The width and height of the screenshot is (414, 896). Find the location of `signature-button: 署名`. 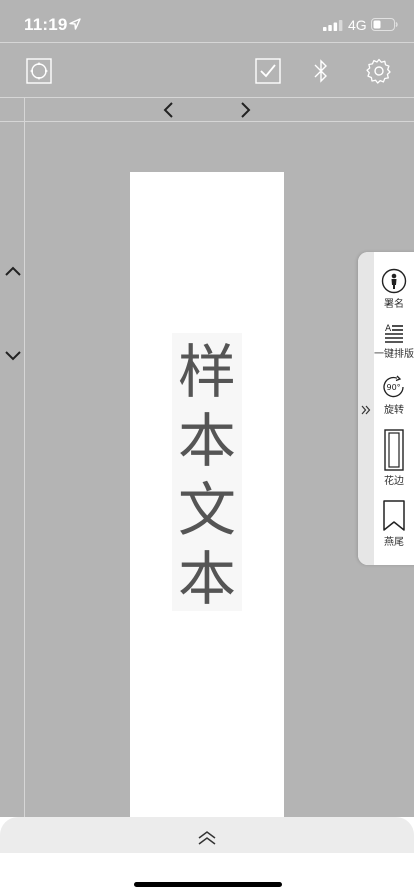

signature-button: 署名 is located at coordinates (394, 289).